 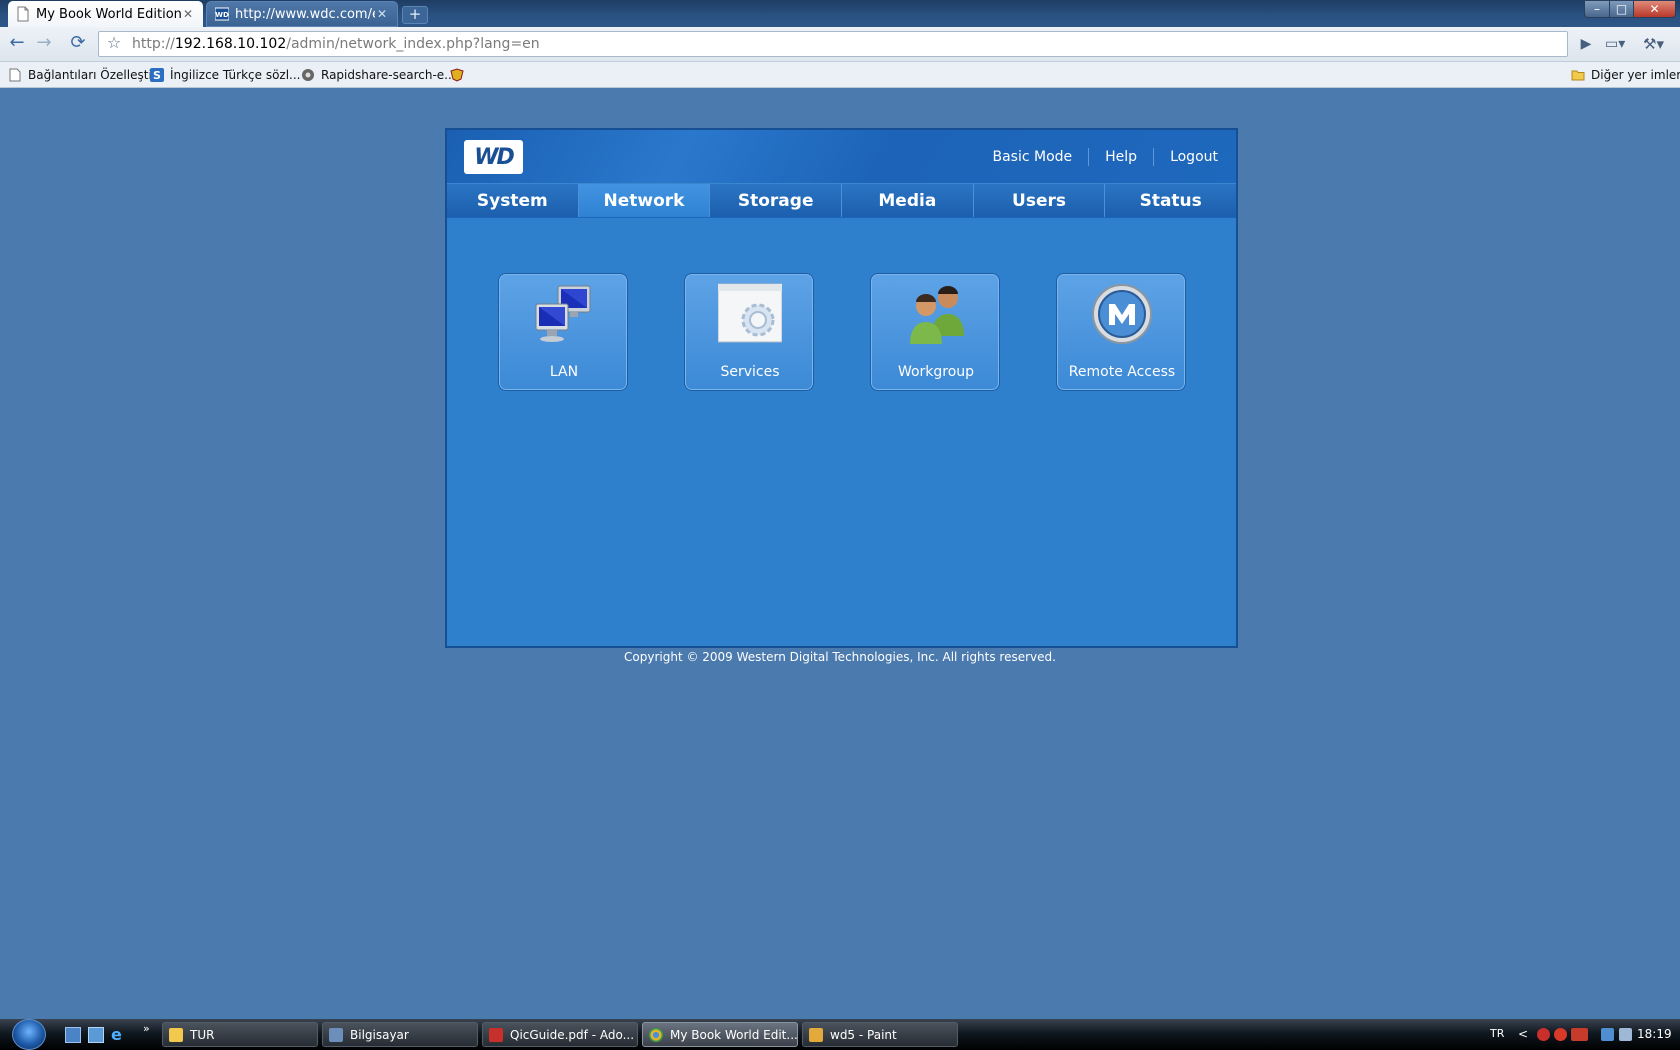 I want to click on workgroup-button: Workgroup, so click(x=935, y=332).